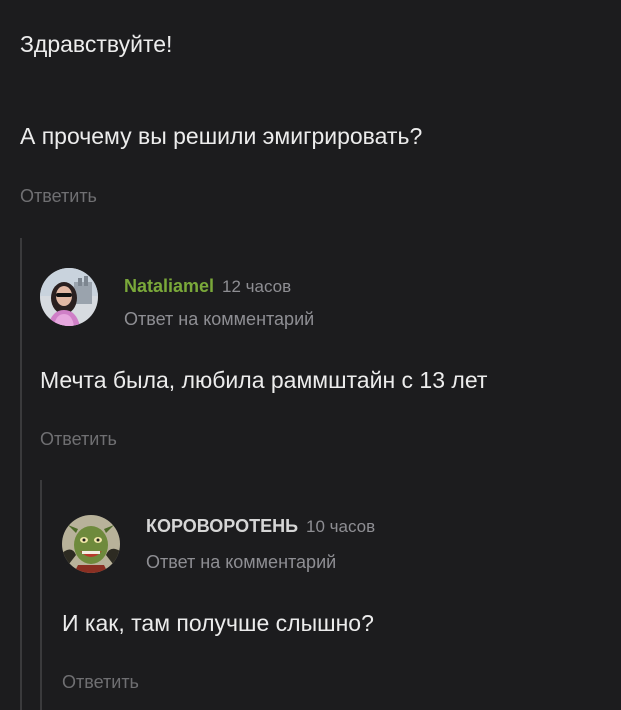  I want to click on comment-author: Nataliamel 12 часов, so click(207, 286).